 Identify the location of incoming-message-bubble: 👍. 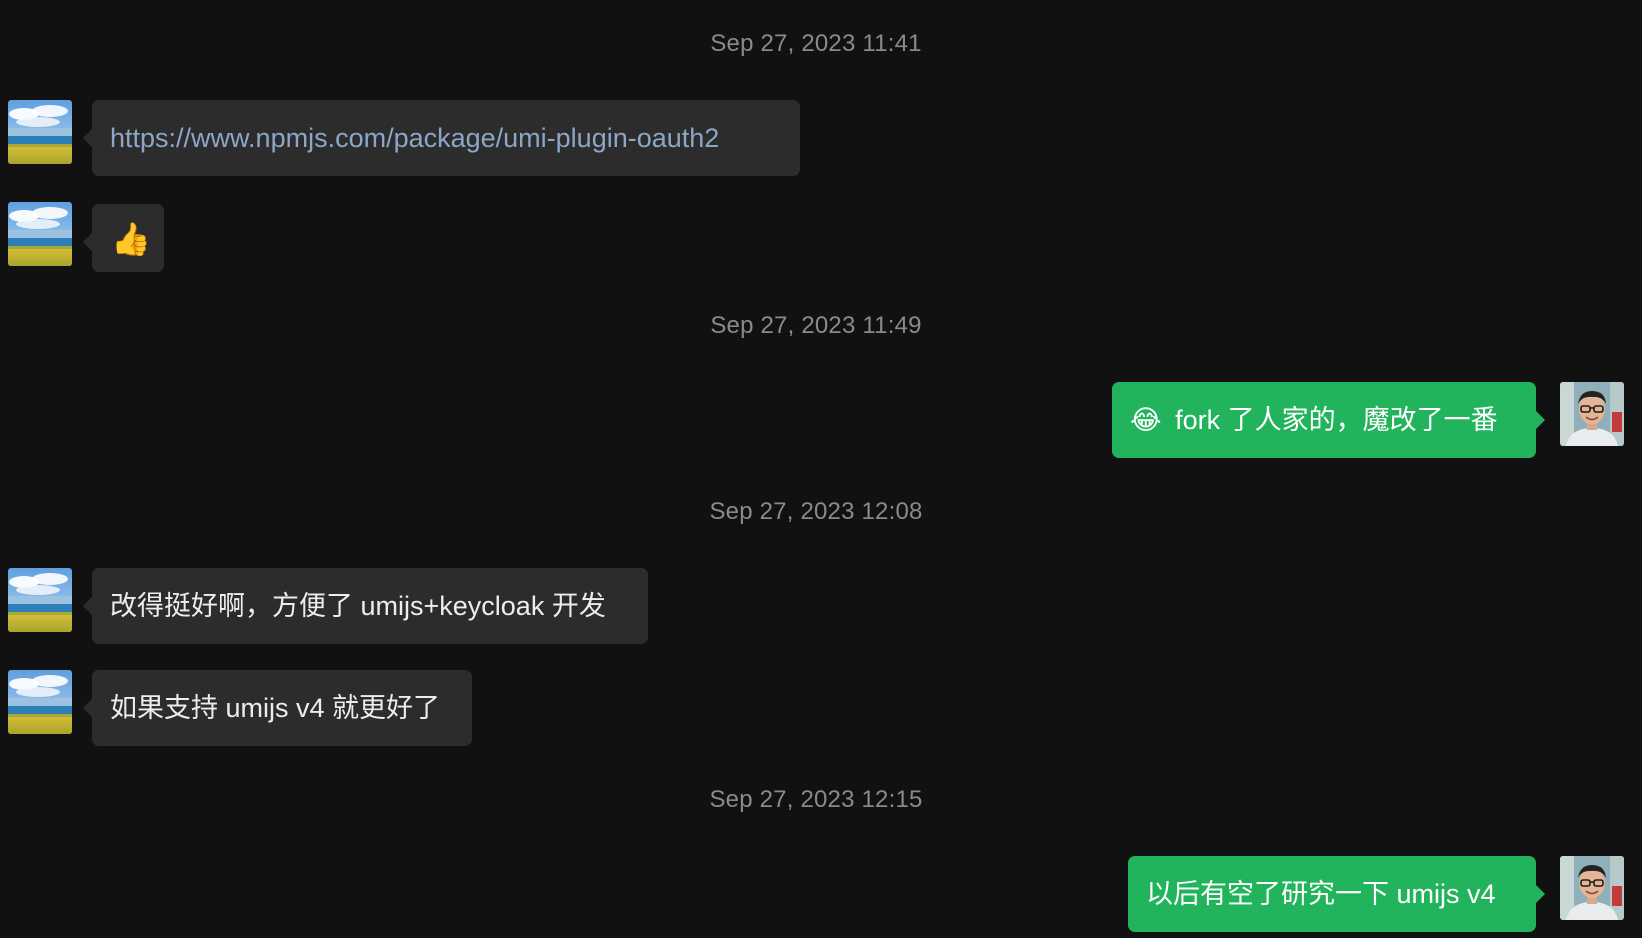
(123, 238).